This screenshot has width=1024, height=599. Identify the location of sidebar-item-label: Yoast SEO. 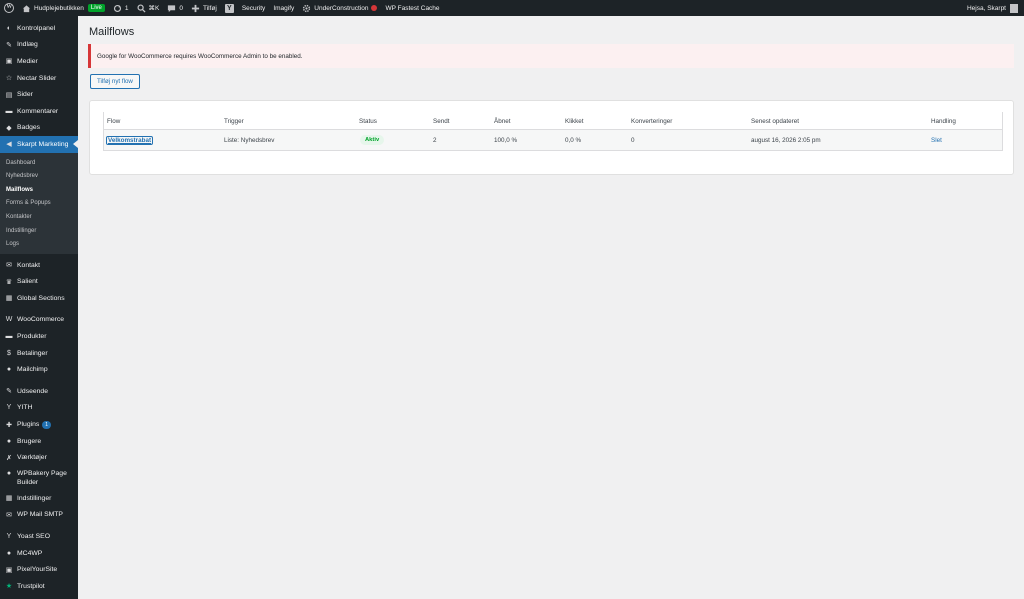
(33, 537).